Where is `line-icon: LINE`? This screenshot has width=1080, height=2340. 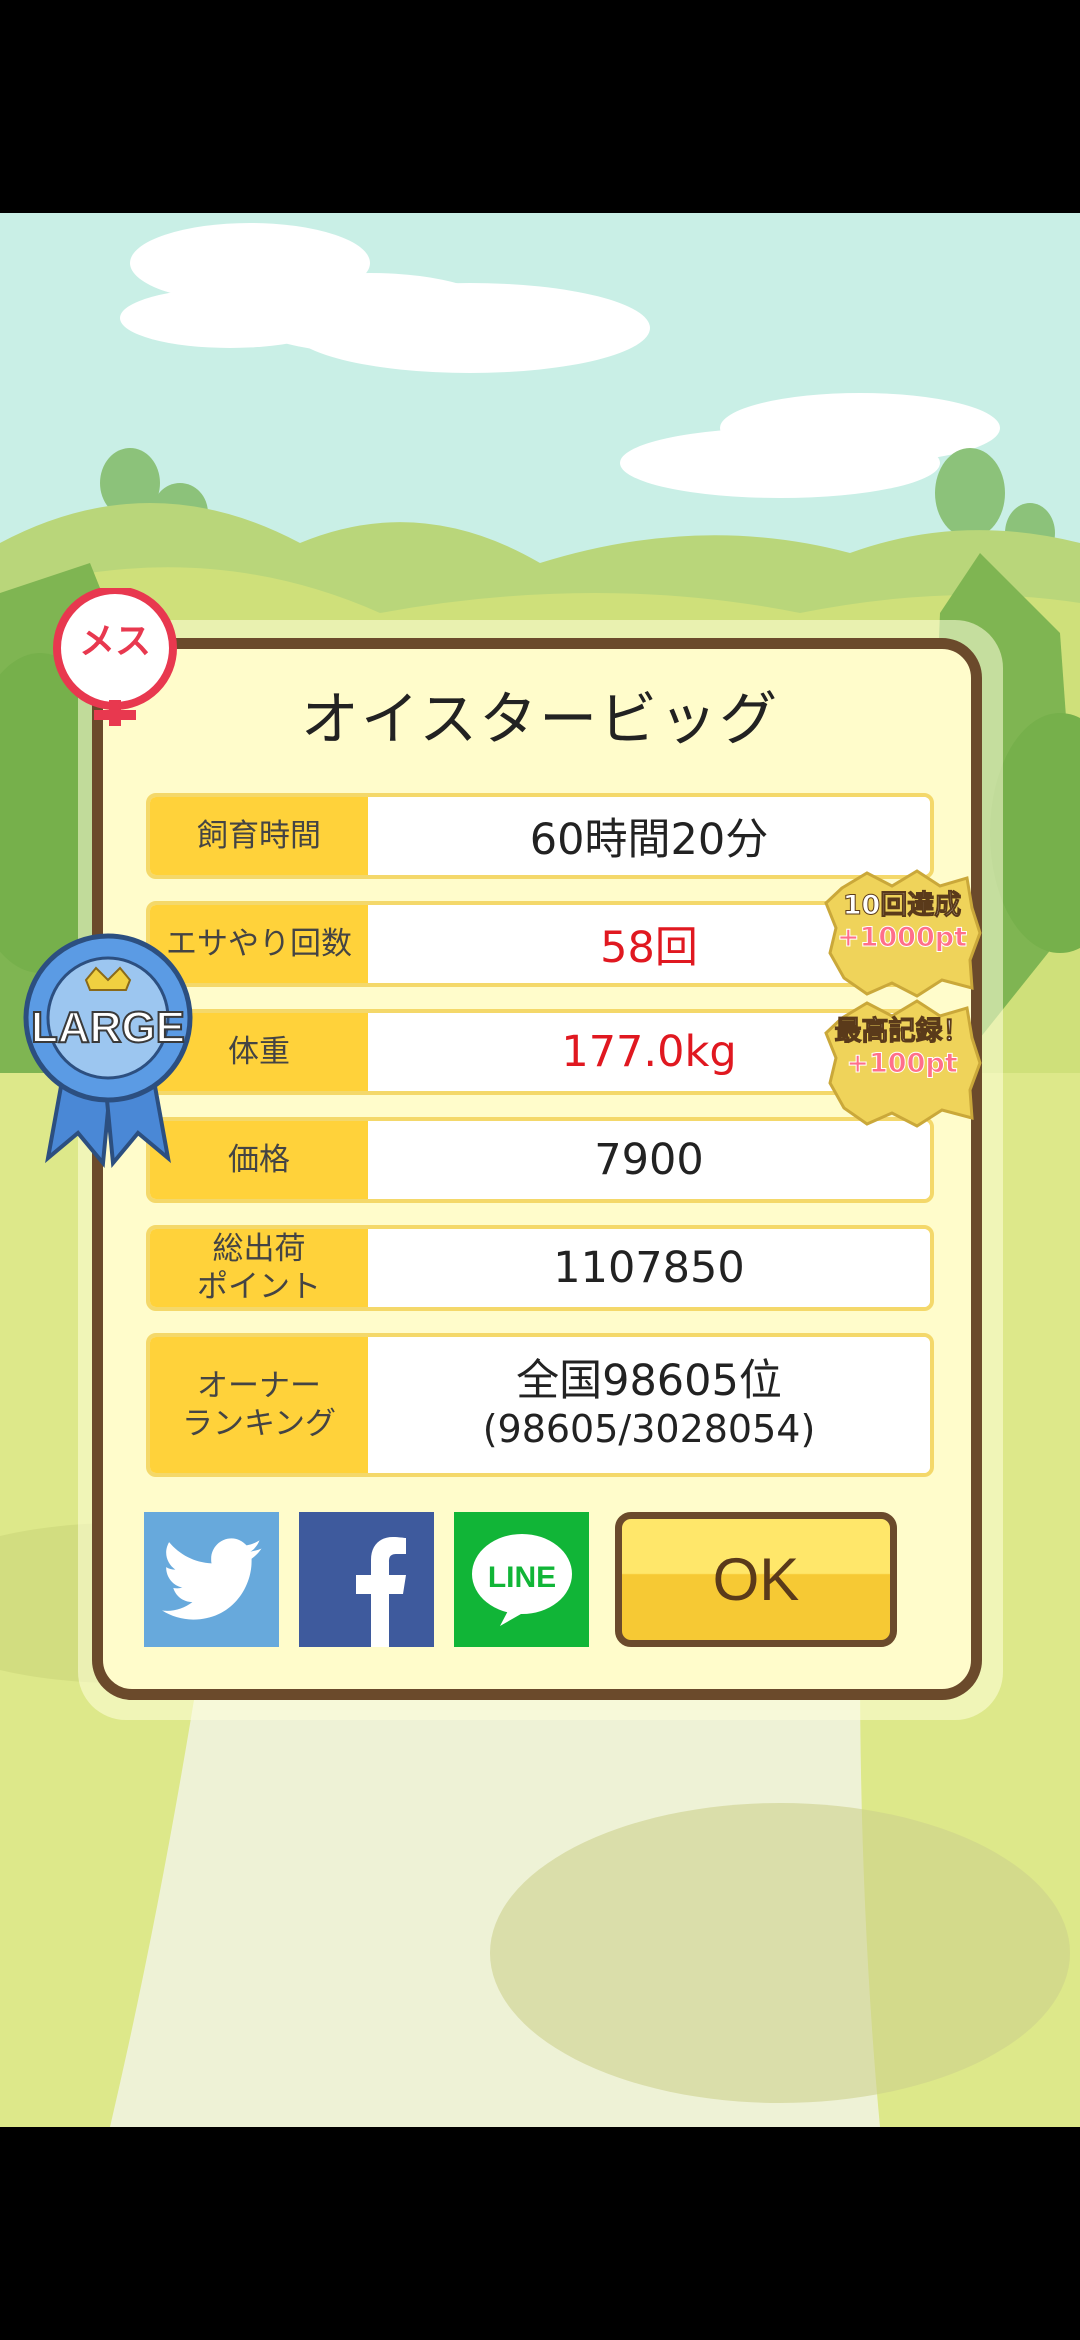
line-icon: LINE is located at coordinates (521, 1579).